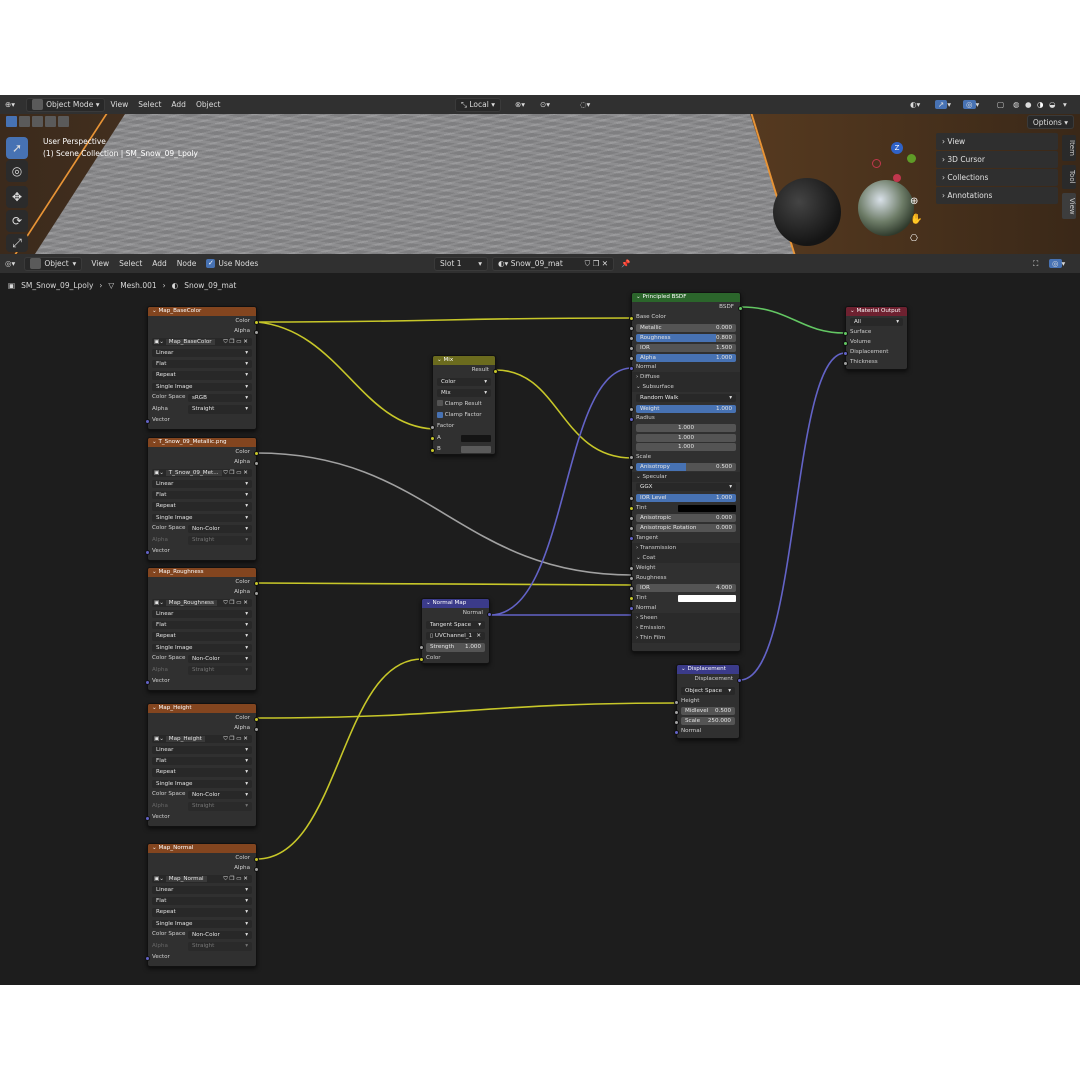 The height and width of the screenshot is (1080, 1080). What do you see at coordinates (686, 397) in the screenshot?
I see `subsurface-method: Random Walk ▾` at bounding box center [686, 397].